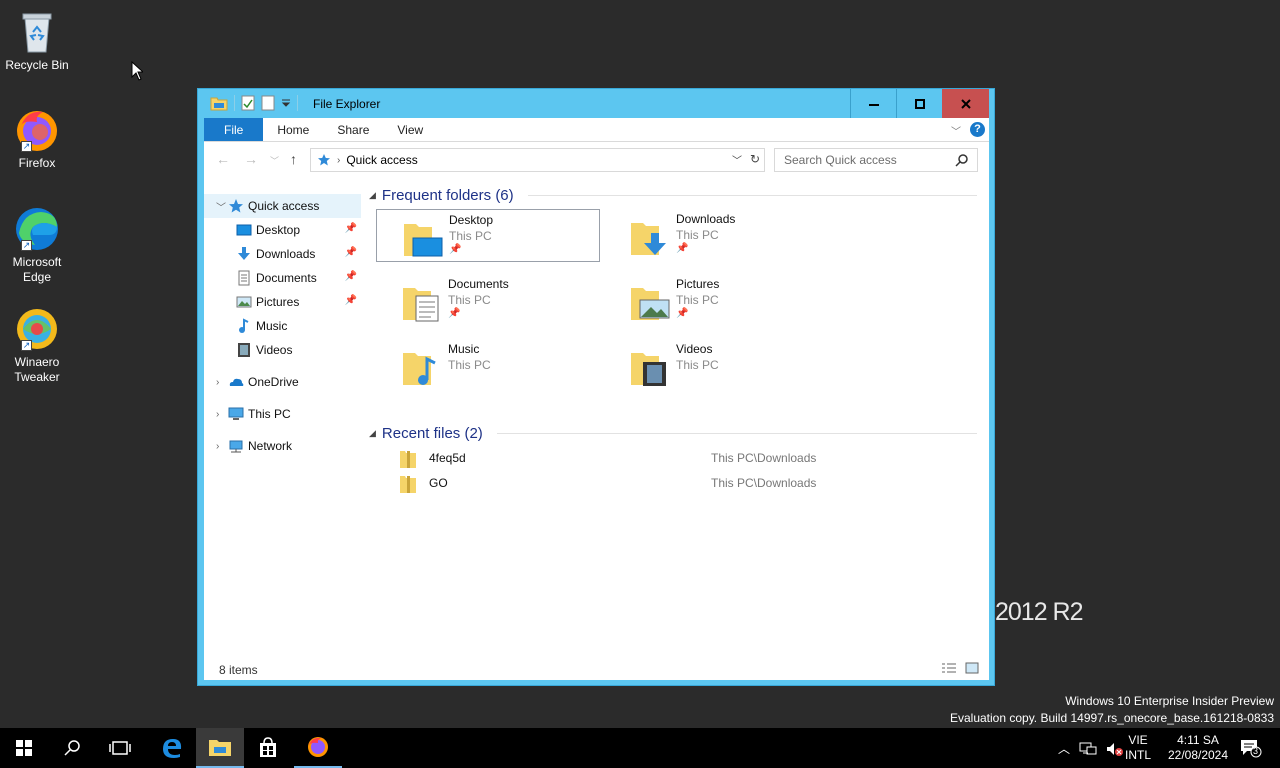 The image size is (1280, 768). Describe the element at coordinates (755, 159) in the screenshot. I see `refresh-icon: ↻` at that location.